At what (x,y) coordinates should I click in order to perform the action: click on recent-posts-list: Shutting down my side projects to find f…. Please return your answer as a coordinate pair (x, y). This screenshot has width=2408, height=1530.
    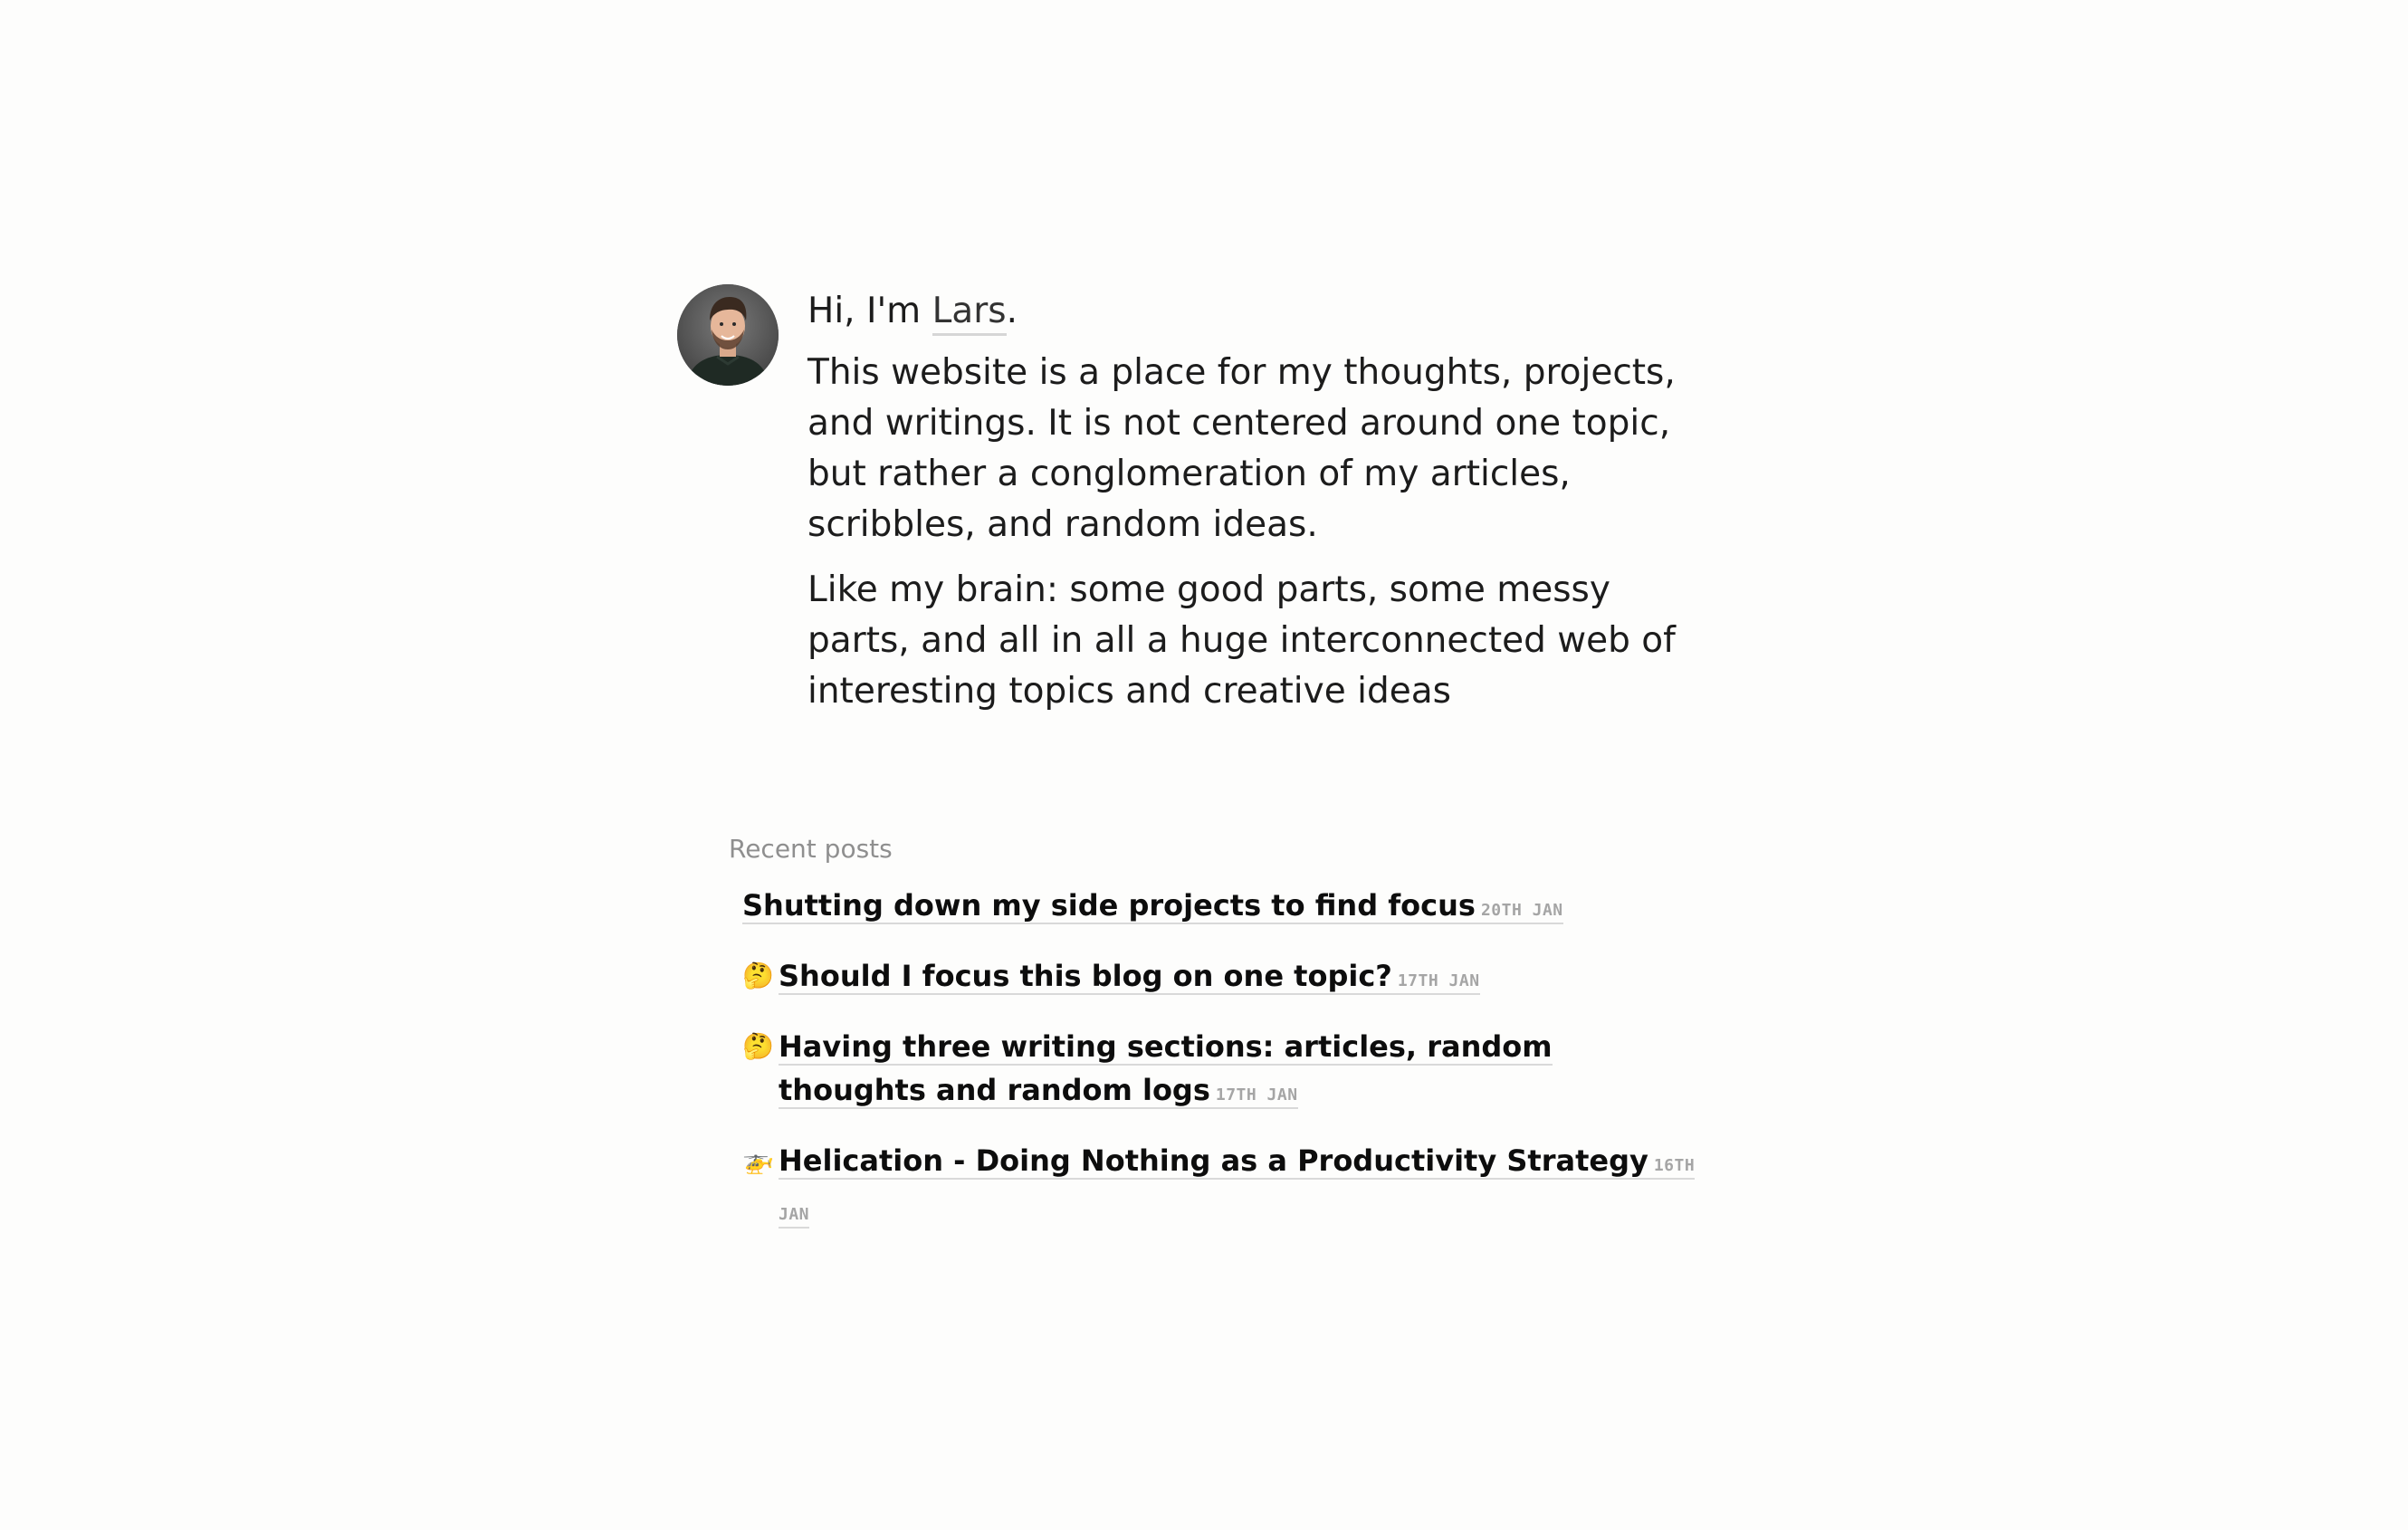
    Looking at the image, I should click on (1217, 1060).